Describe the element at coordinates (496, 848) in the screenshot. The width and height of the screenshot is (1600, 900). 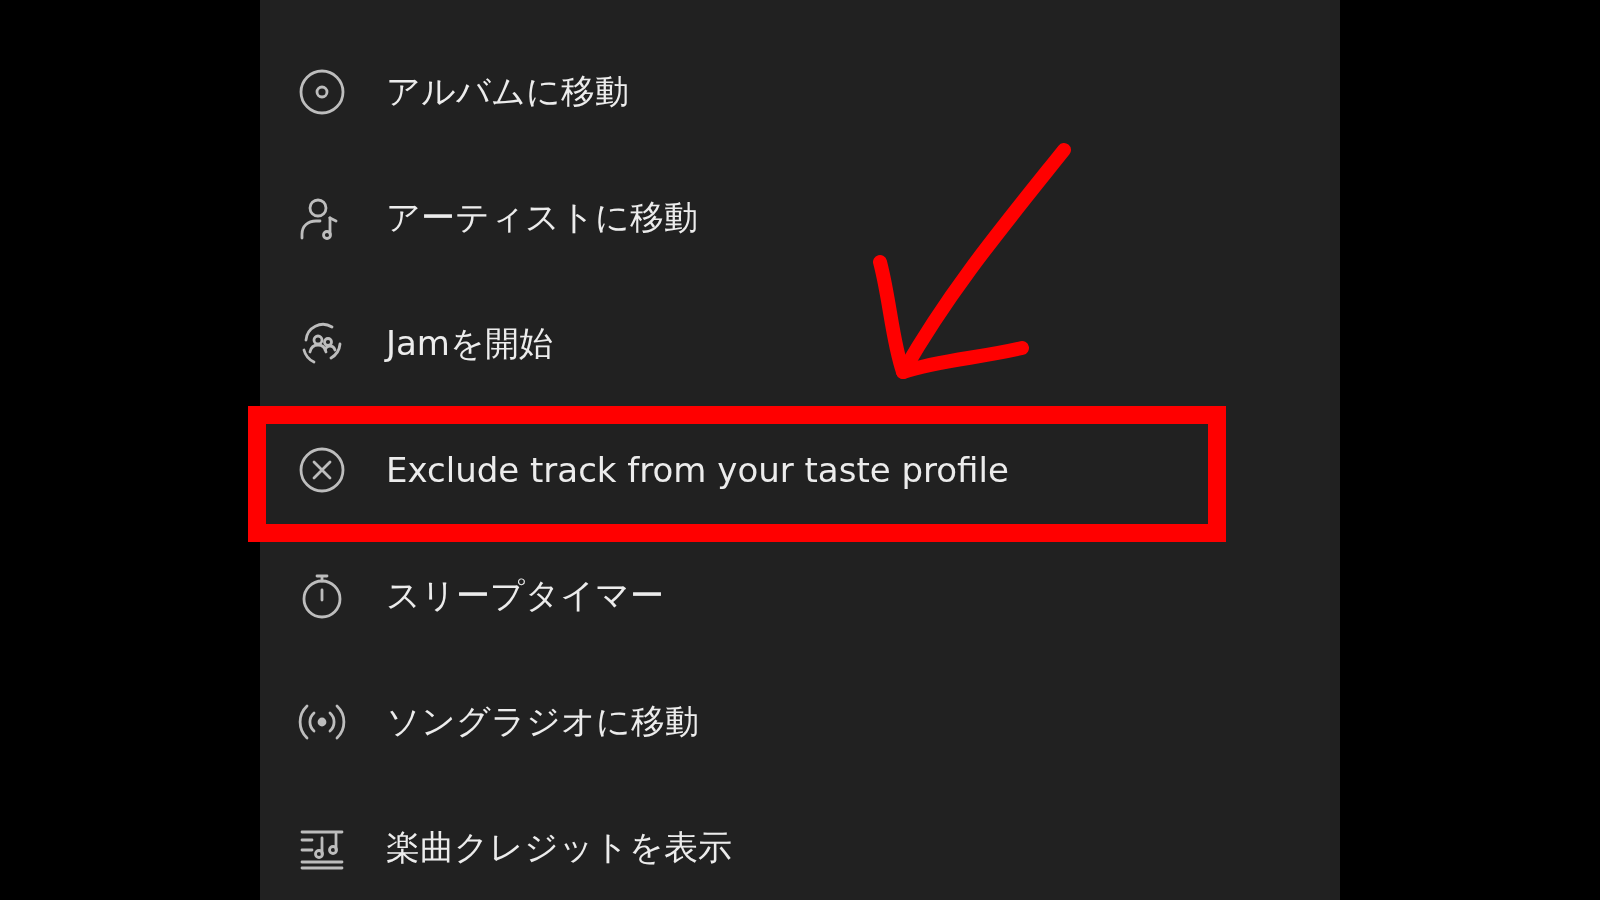
I see `menu-item: 楽曲クレジットを表示` at that location.